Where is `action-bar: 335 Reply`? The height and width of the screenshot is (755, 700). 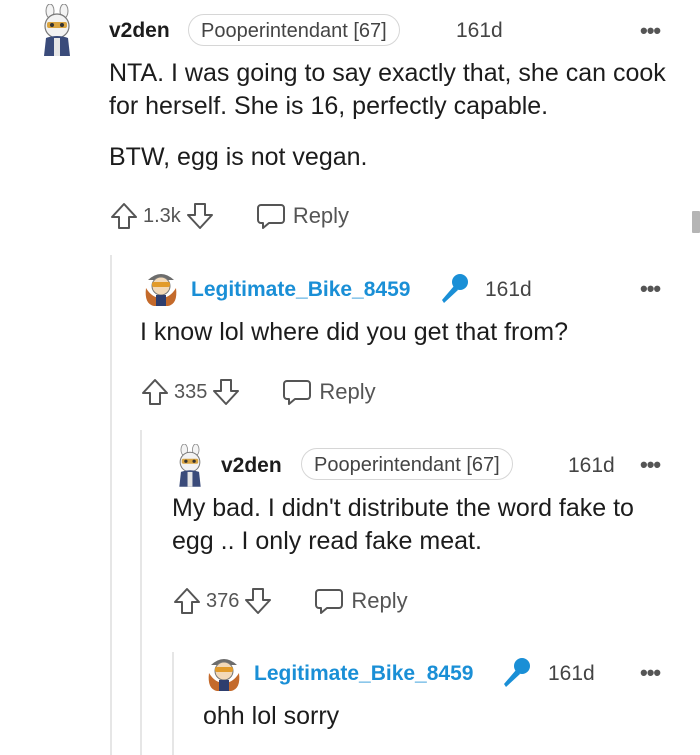 action-bar: 335 Reply is located at coordinates (258, 392).